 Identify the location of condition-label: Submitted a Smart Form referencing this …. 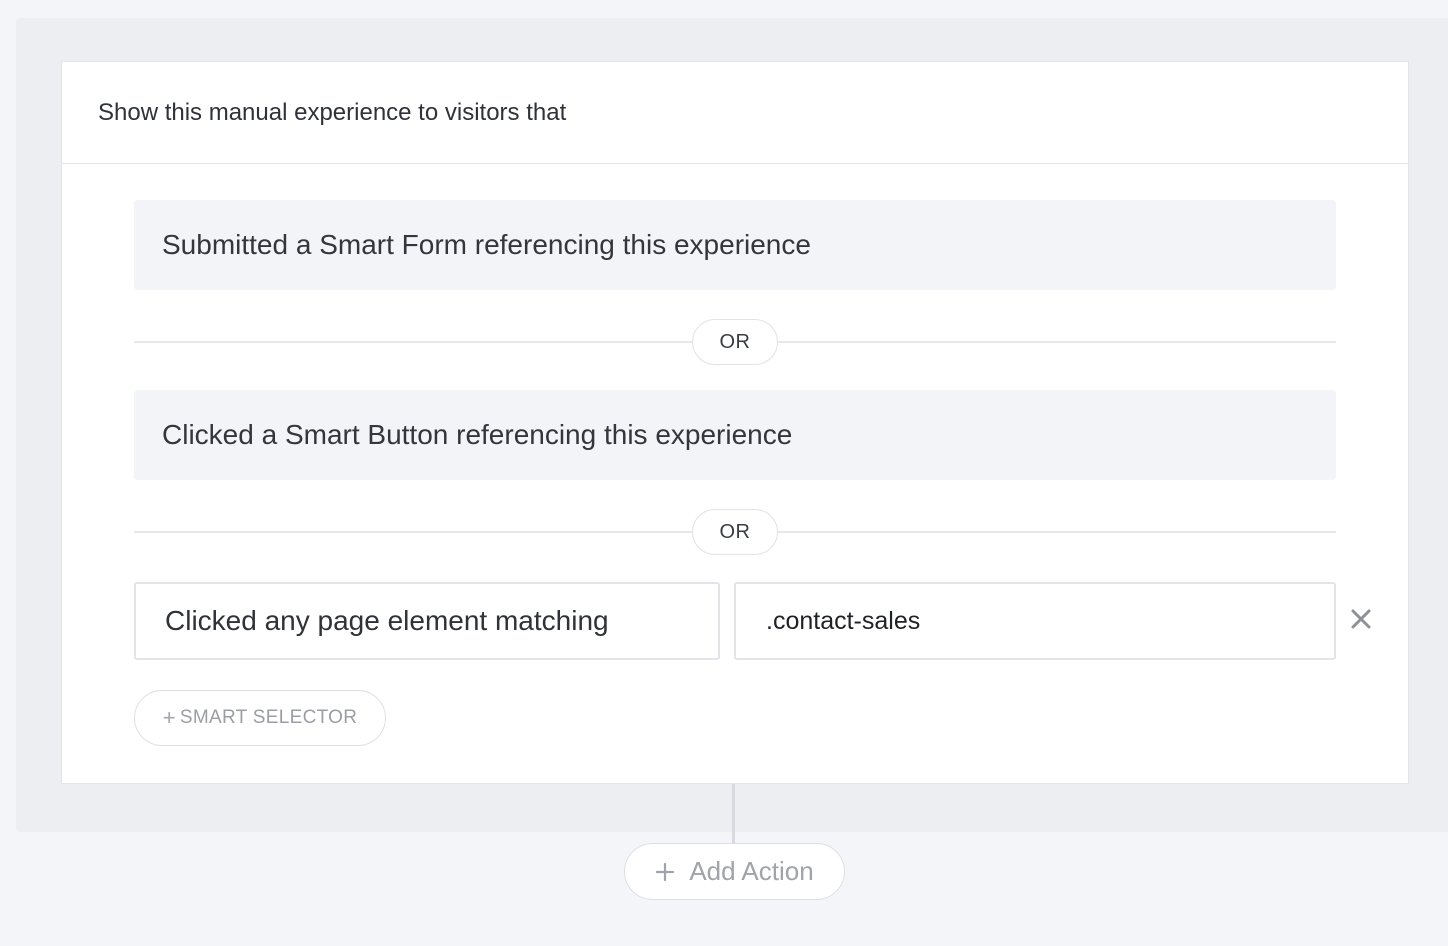
(486, 244).